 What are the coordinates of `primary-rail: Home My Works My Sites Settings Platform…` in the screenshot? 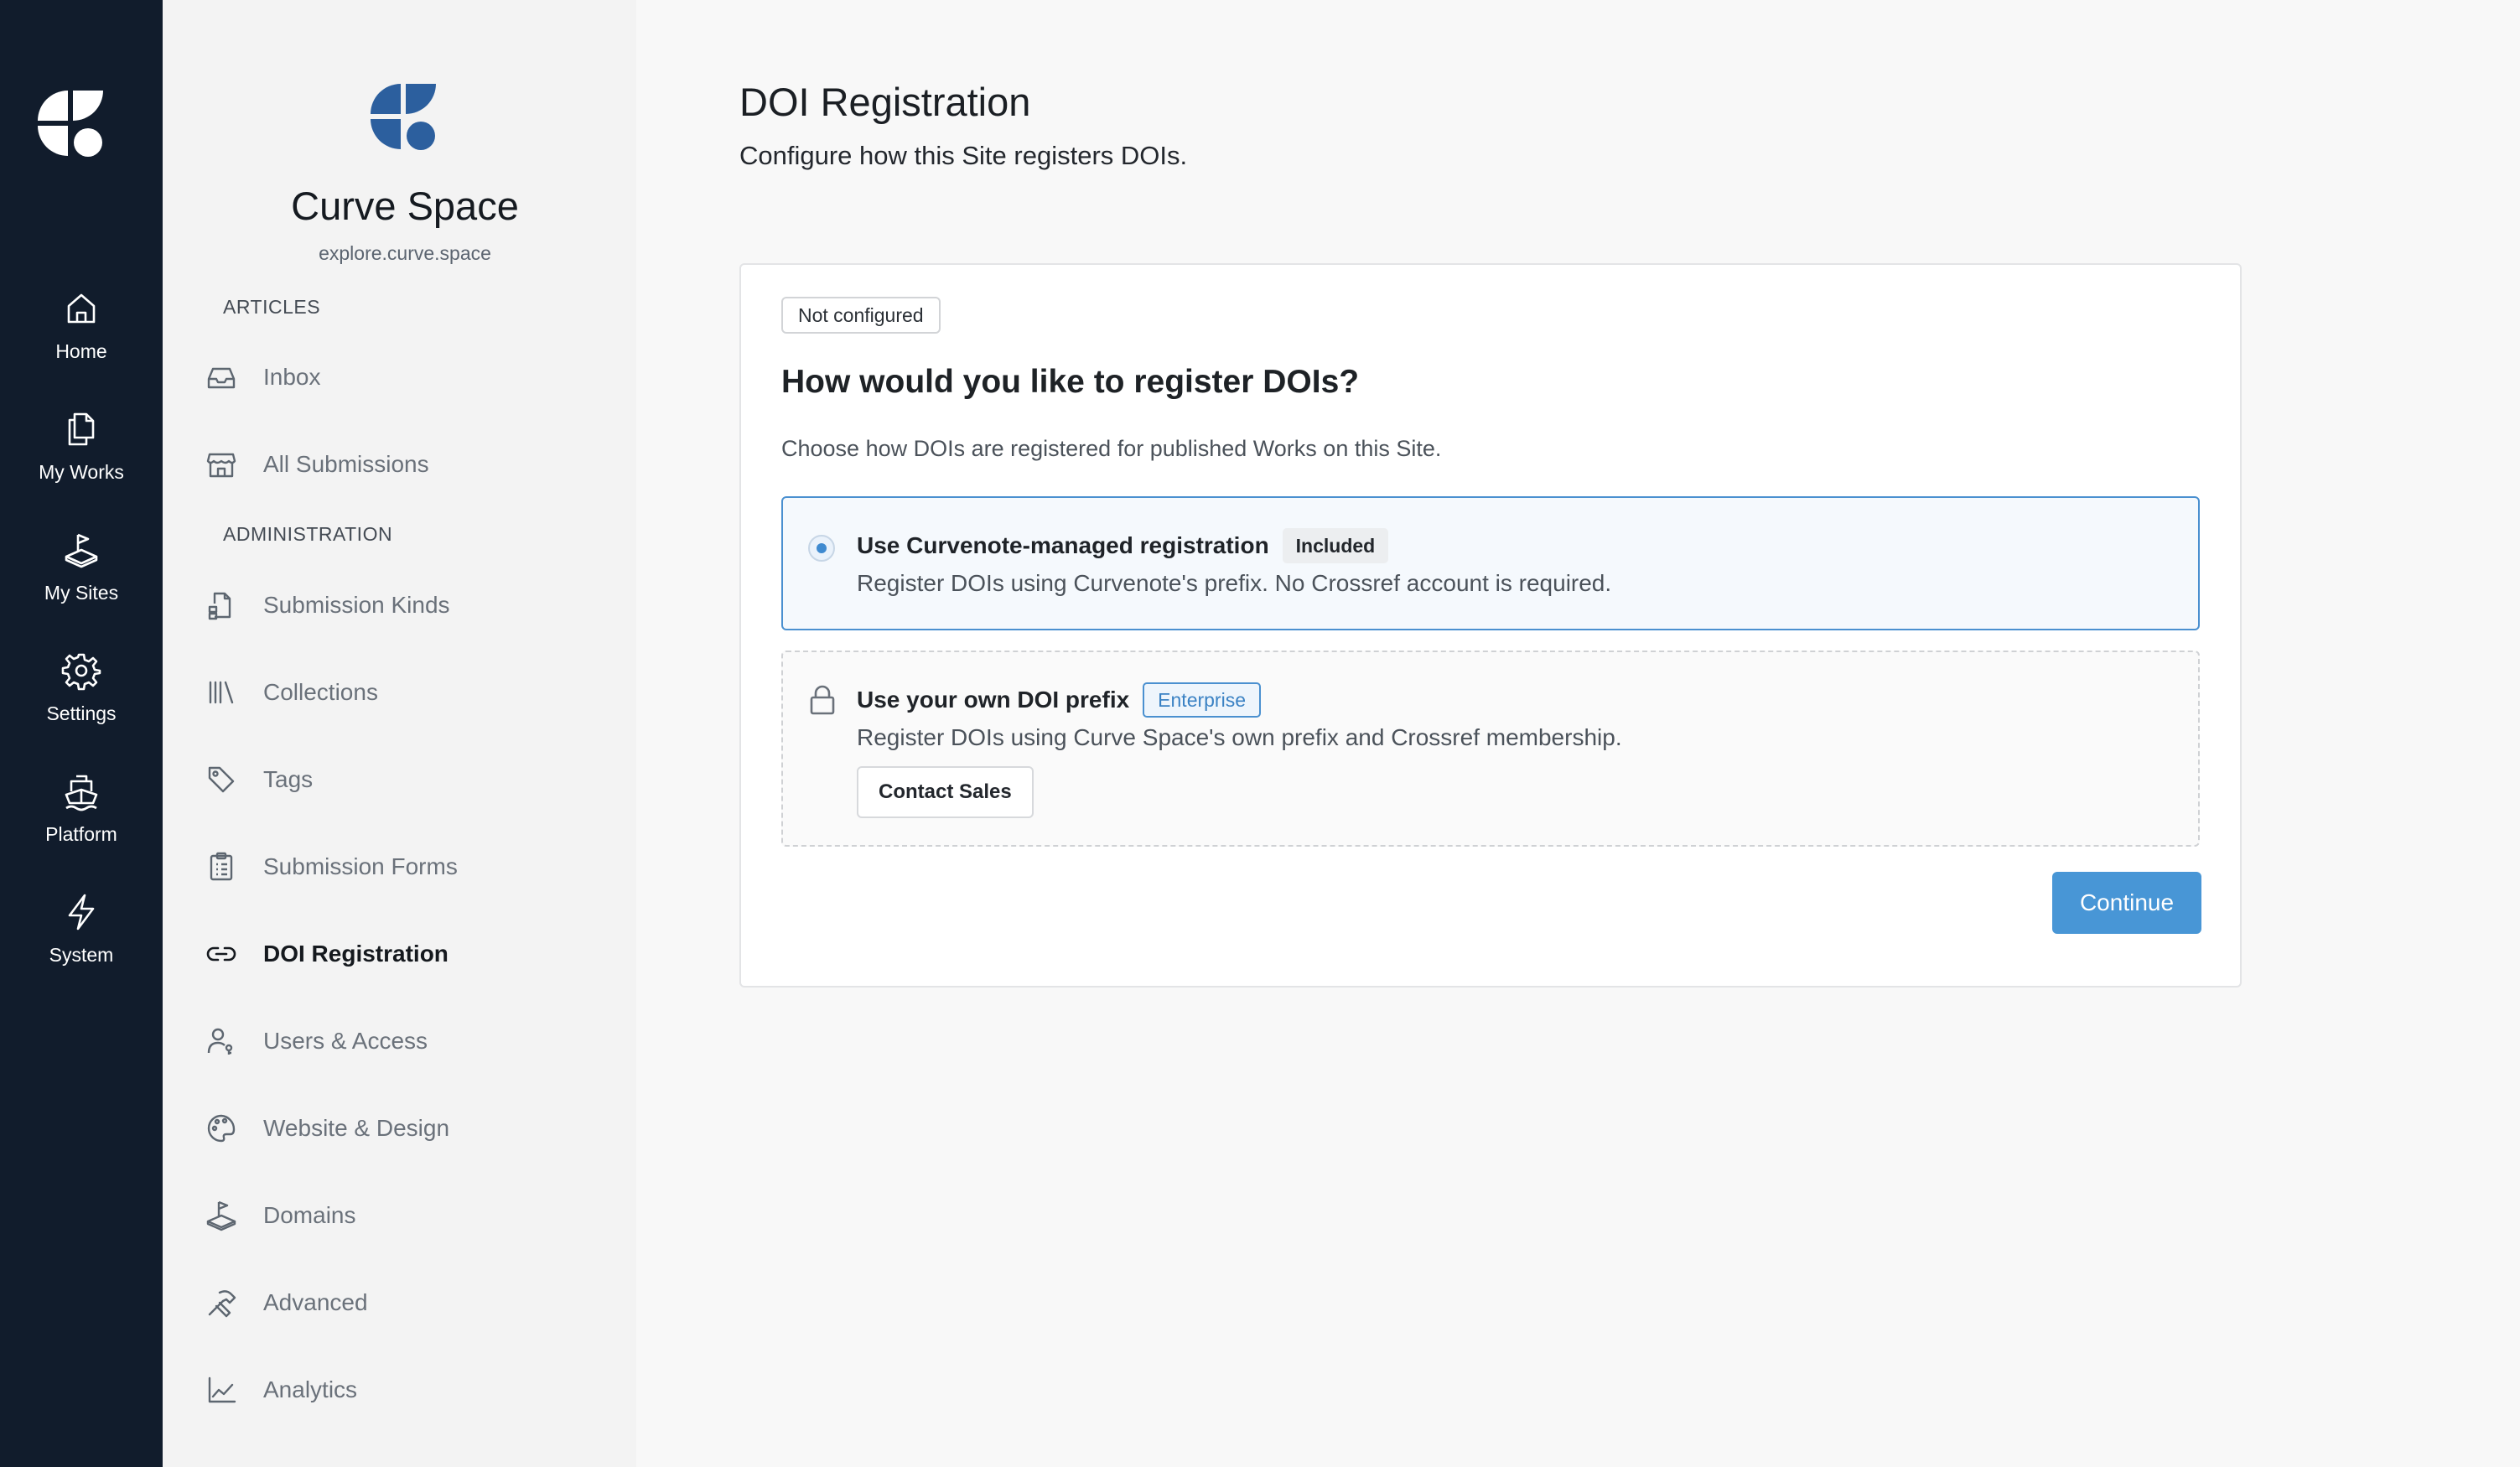 It's located at (81, 734).